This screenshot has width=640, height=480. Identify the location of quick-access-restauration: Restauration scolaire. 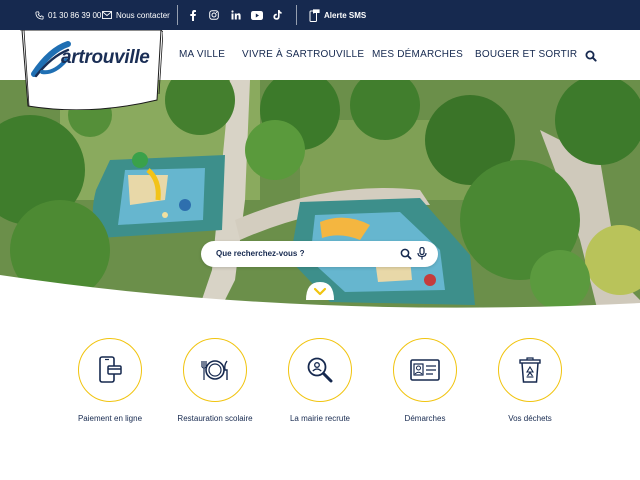
(215, 380).